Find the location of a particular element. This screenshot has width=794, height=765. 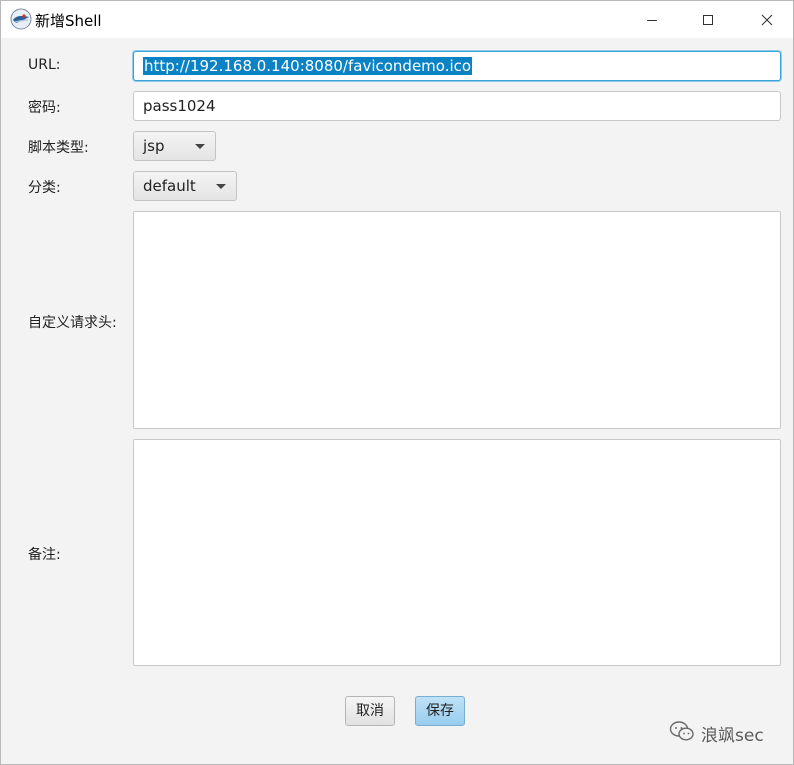

minimize-icon is located at coordinates (652, 20).